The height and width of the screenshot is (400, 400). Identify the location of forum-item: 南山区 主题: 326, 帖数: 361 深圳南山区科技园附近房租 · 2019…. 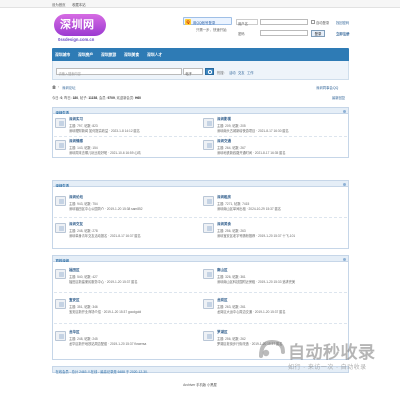
(275, 276).